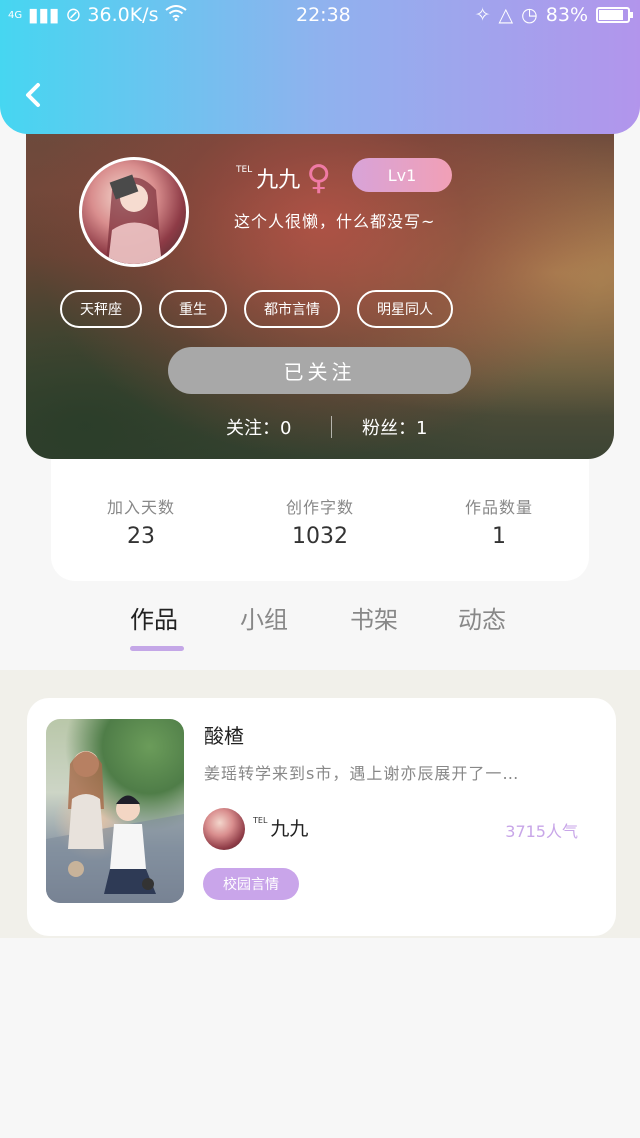  Describe the element at coordinates (529, 15) in the screenshot. I see `alarm-icon: ◷` at that location.